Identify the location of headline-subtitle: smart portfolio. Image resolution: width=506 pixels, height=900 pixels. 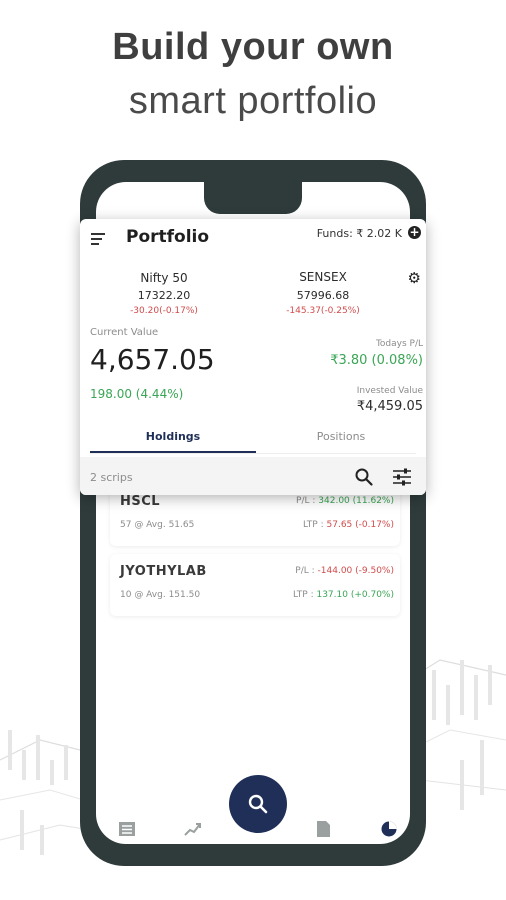
(253, 101).